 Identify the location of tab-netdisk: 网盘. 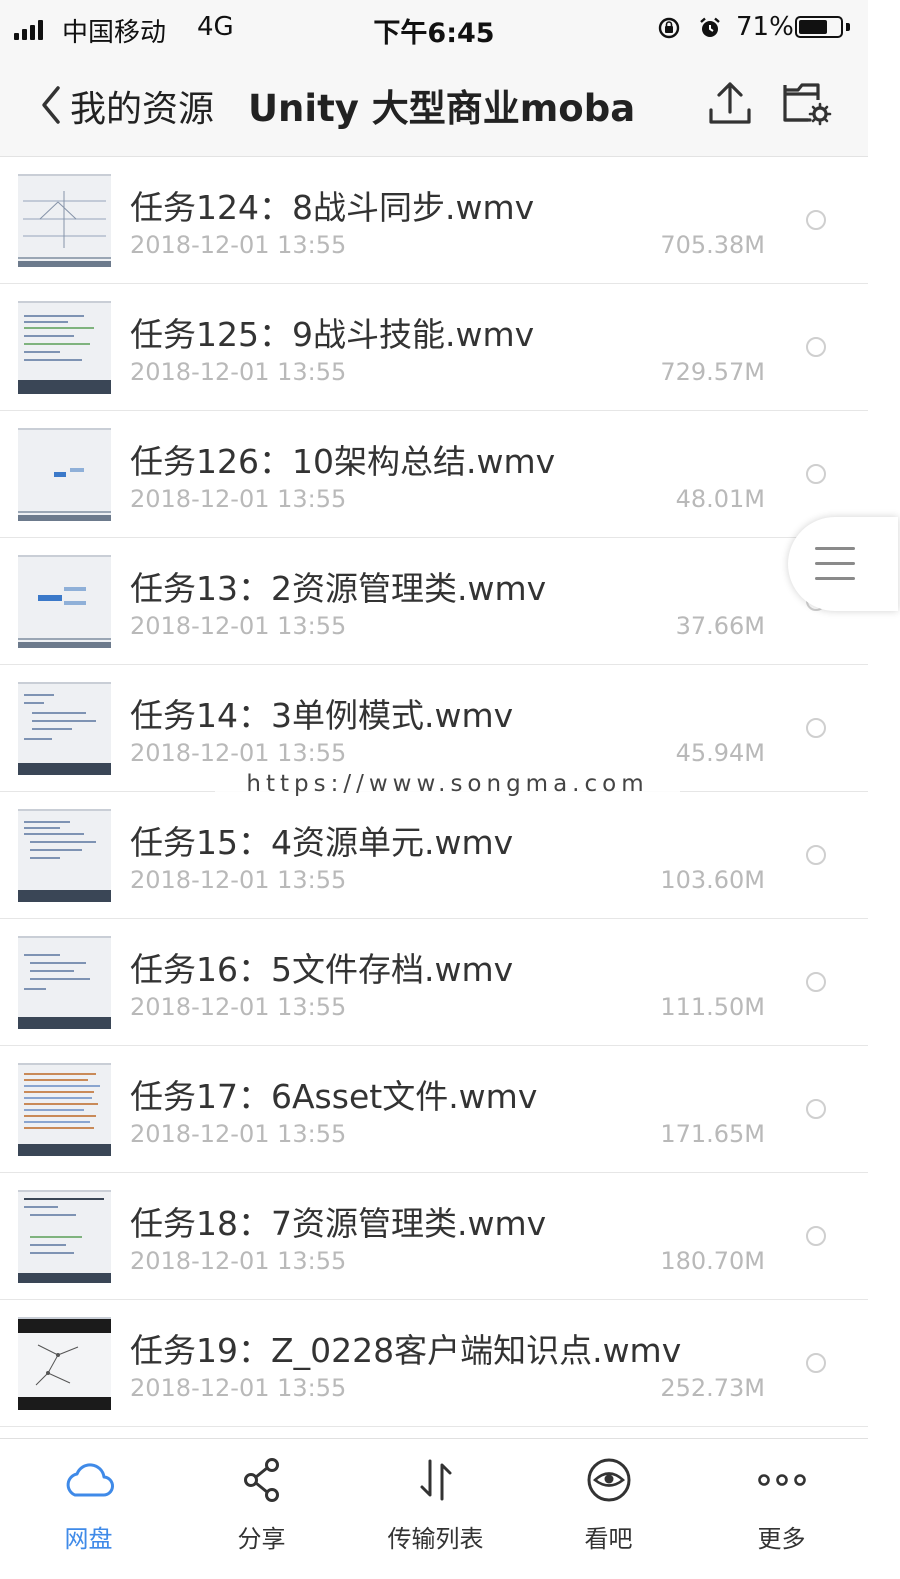
(88, 1509).